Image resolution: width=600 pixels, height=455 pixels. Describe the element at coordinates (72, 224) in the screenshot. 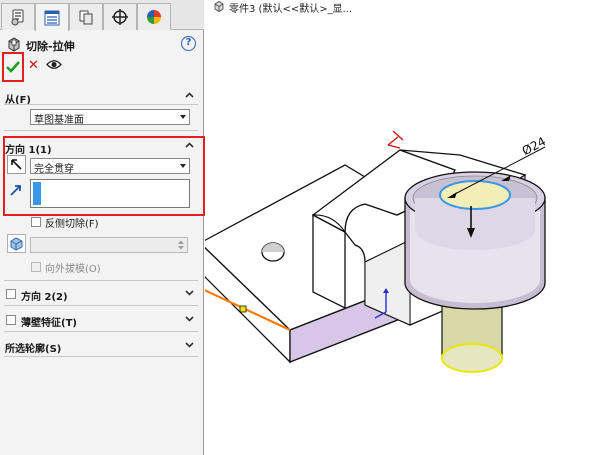

I see `flip-side-to-cut-label: 反侧切除(F)` at that location.